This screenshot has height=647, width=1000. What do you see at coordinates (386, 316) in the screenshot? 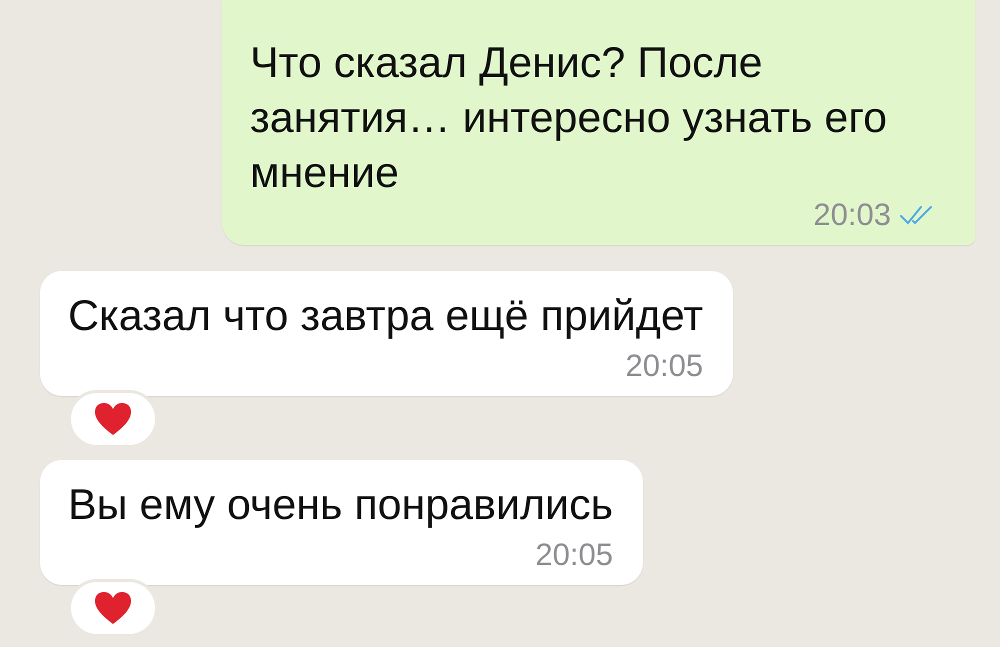
I see `message-text: Сказал что завтра ещё прийдет` at bounding box center [386, 316].